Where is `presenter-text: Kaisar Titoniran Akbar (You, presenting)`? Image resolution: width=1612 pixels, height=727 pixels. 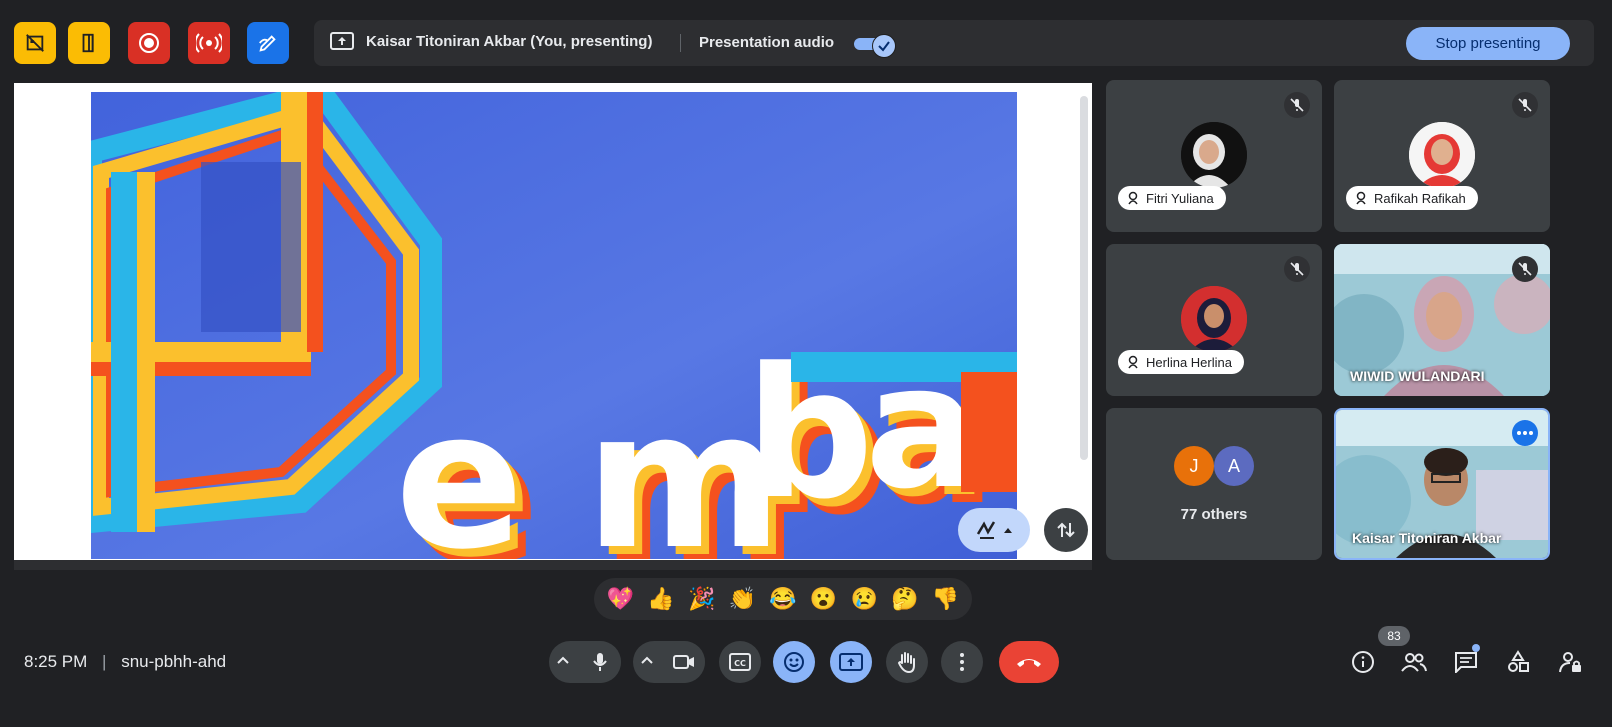 presenter-text: Kaisar Titoniran Akbar (You, presenting) is located at coordinates (509, 41).